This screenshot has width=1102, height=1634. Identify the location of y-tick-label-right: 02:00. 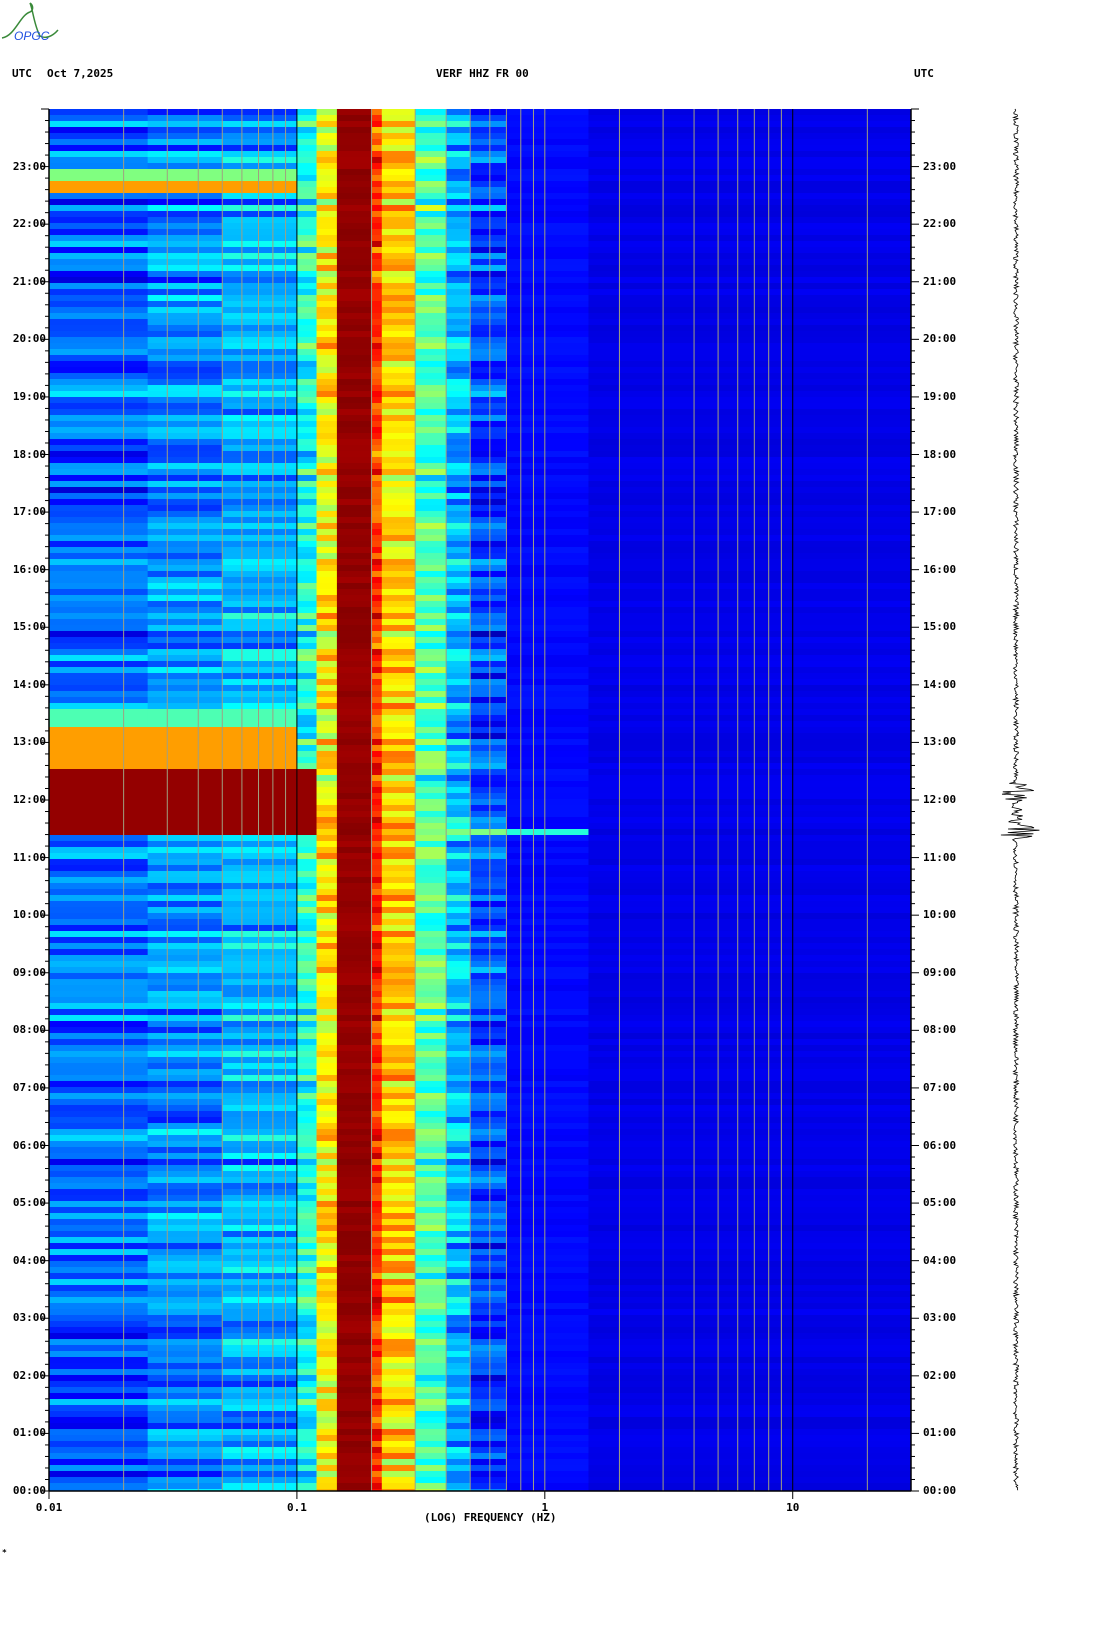
(940, 1375).